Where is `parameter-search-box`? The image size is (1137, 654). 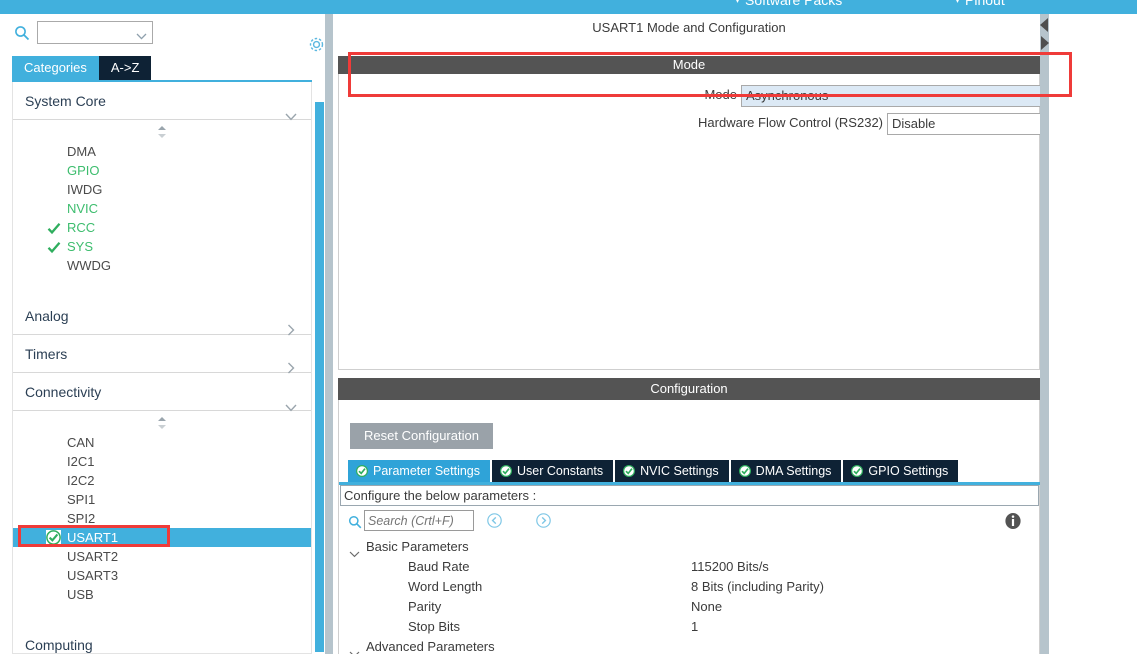
parameter-search-box is located at coordinates (419, 520).